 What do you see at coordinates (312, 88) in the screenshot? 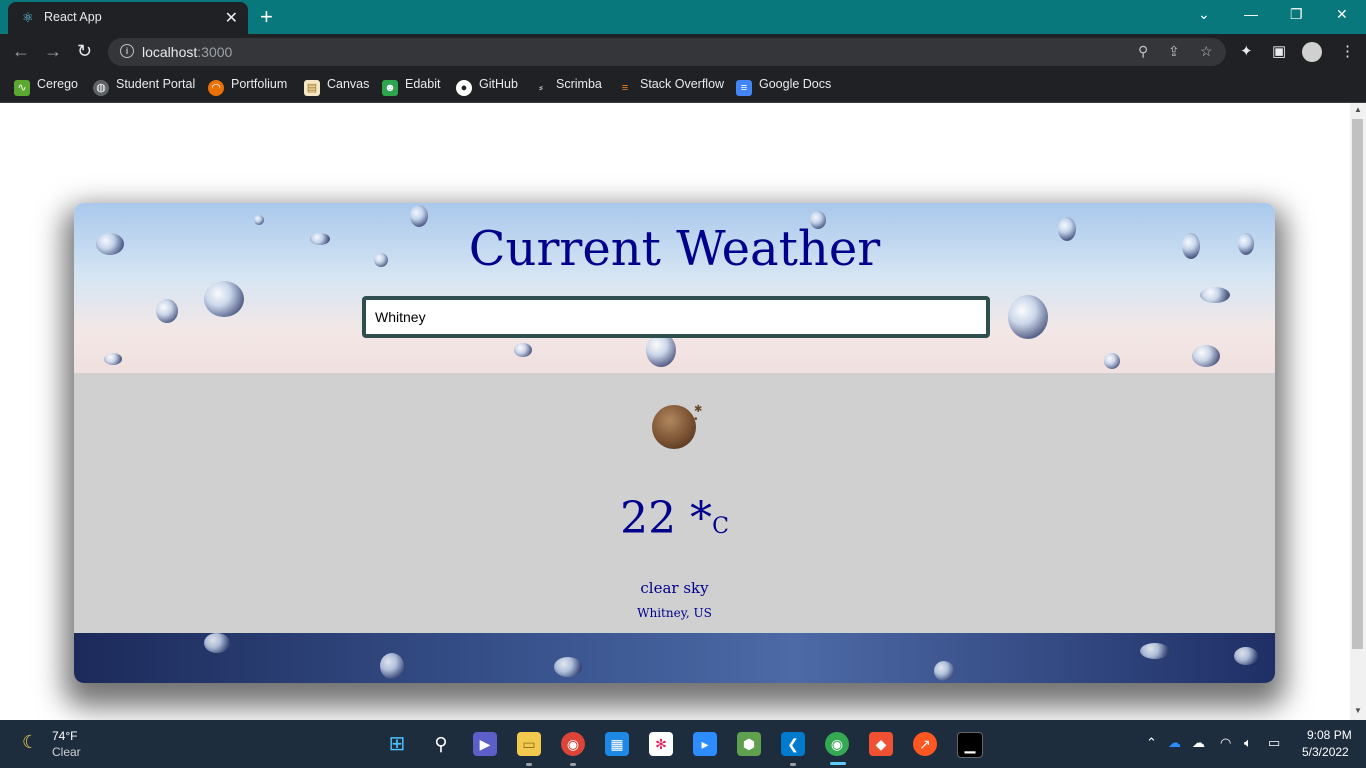
I see `canvas-icon: ▤` at bounding box center [312, 88].